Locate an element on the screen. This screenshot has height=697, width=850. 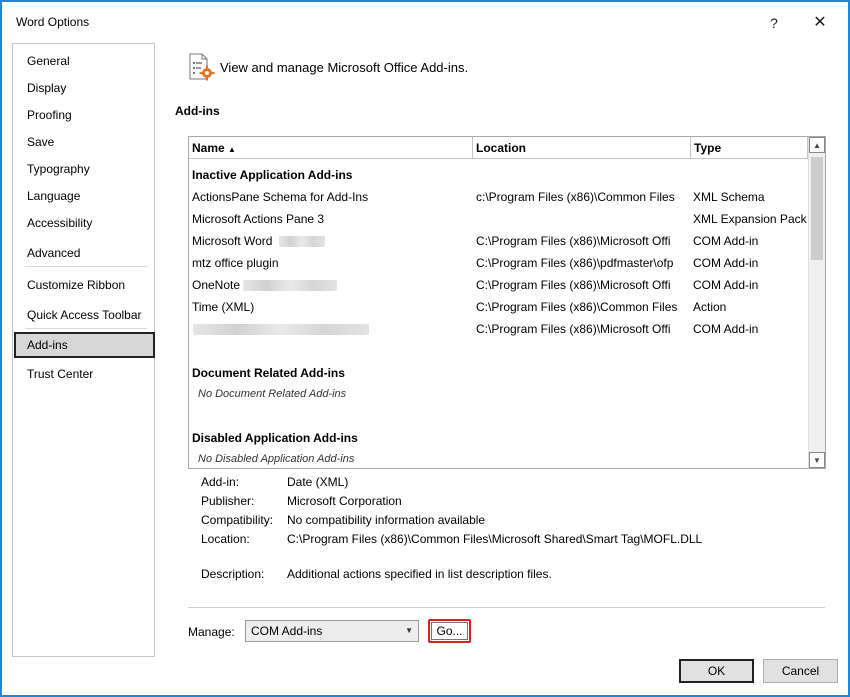
nav-item-typography: Typography is located at coordinates (83, 169).